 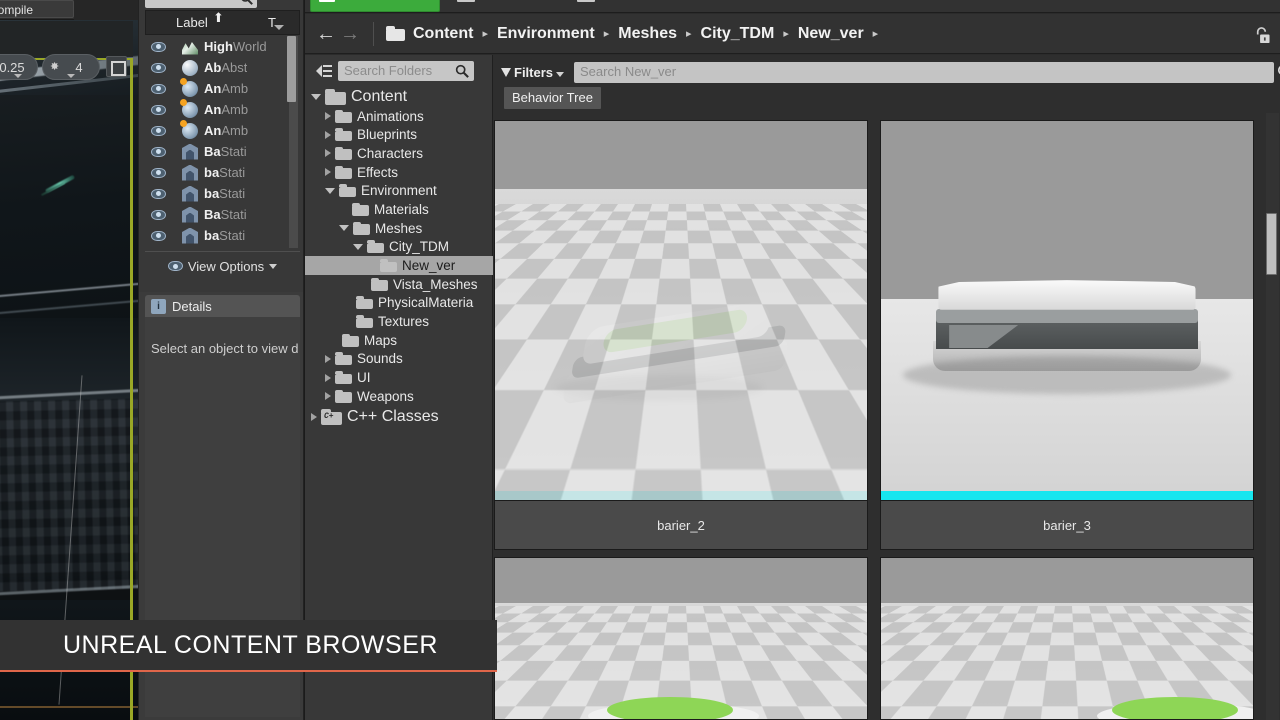 What do you see at coordinates (399, 228) in the screenshot?
I see `tree-node-meshes: Meshes` at bounding box center [399, 228].